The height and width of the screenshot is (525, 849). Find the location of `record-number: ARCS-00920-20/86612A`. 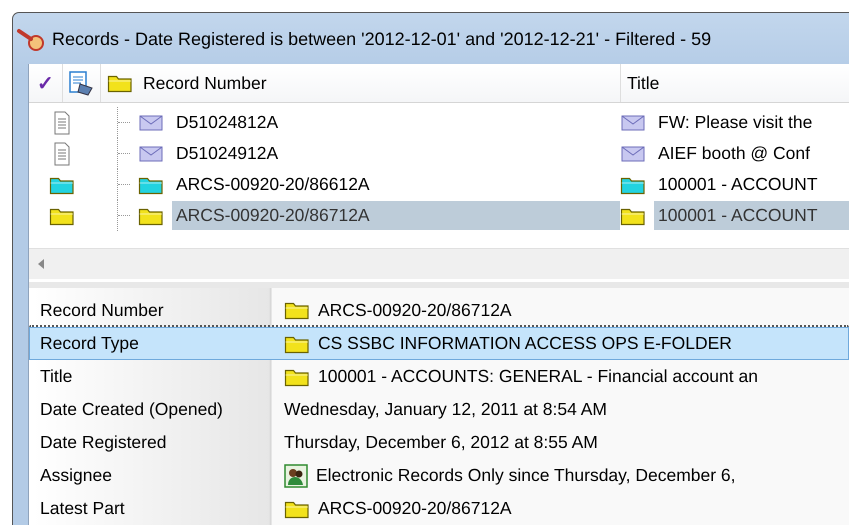

record-number: ARCS-00920-20/86612A is located at coordinates (273, 184).